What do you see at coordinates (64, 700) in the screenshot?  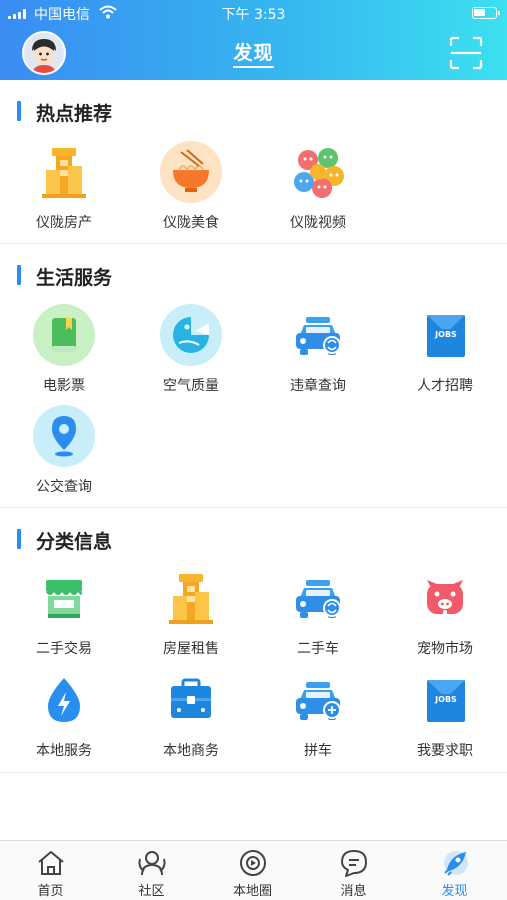 I see `drop-icon` at bounding box center [64, 700].